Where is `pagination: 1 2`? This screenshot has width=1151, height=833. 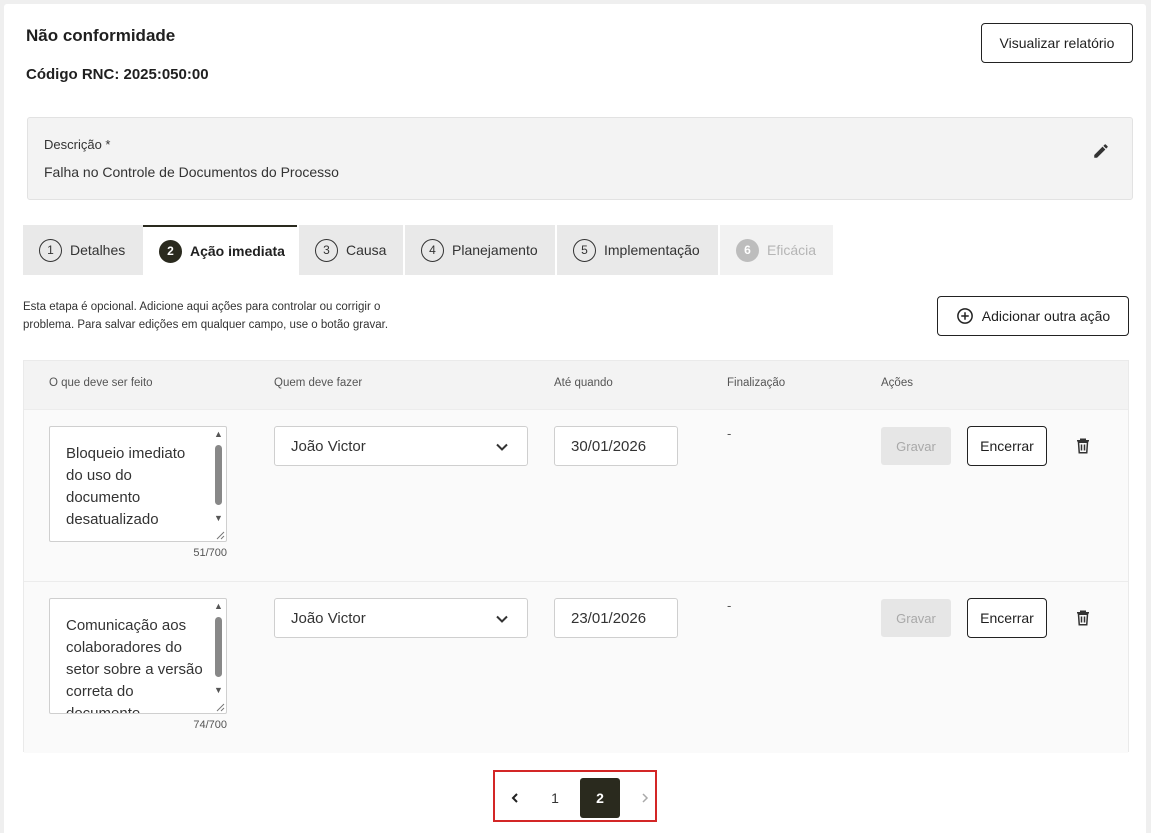
pagination: 1 2 is located at coordinates (575, 796).